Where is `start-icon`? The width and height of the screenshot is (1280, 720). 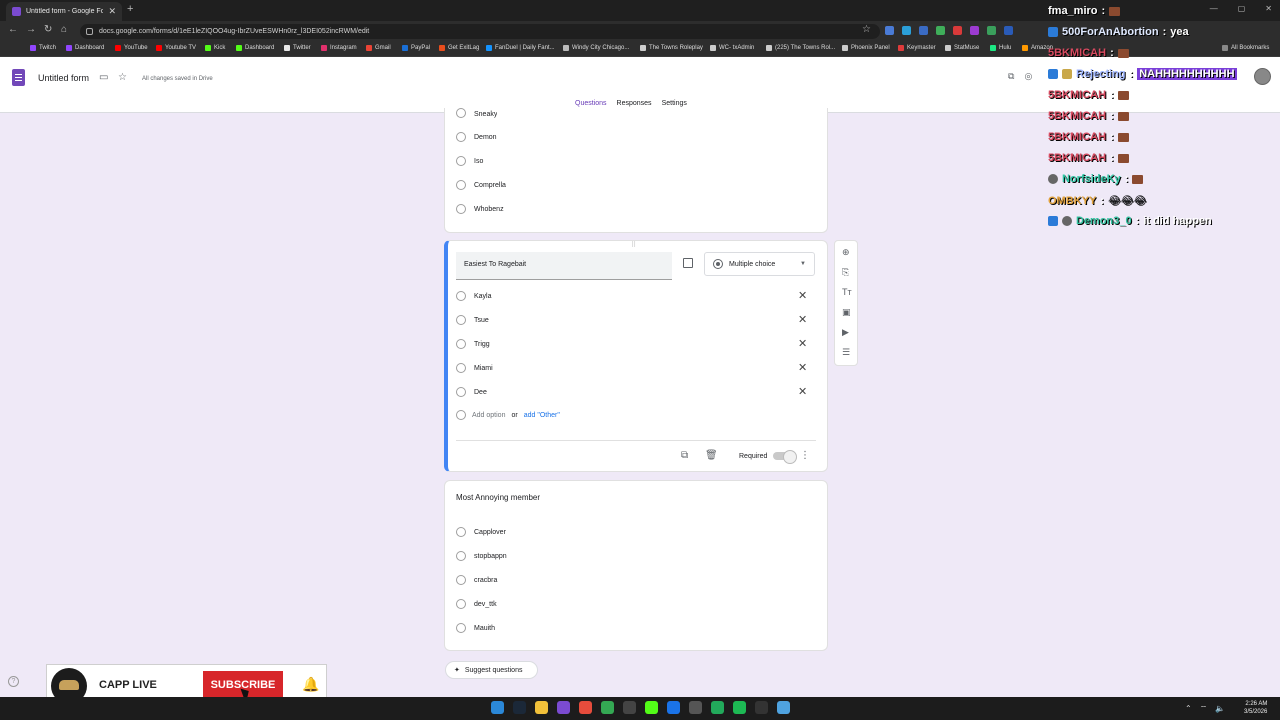 start-icon is located at coordinates (497, 707).